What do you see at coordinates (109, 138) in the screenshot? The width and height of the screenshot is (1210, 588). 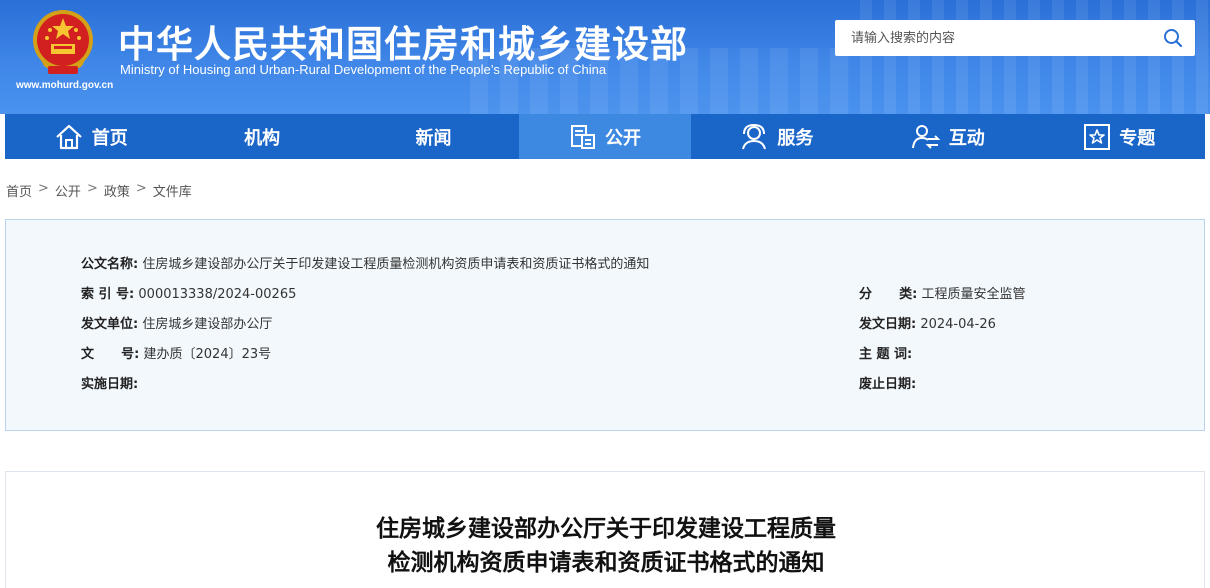 I see `nav-label-home: 首页` at bounding box center [109, 138].